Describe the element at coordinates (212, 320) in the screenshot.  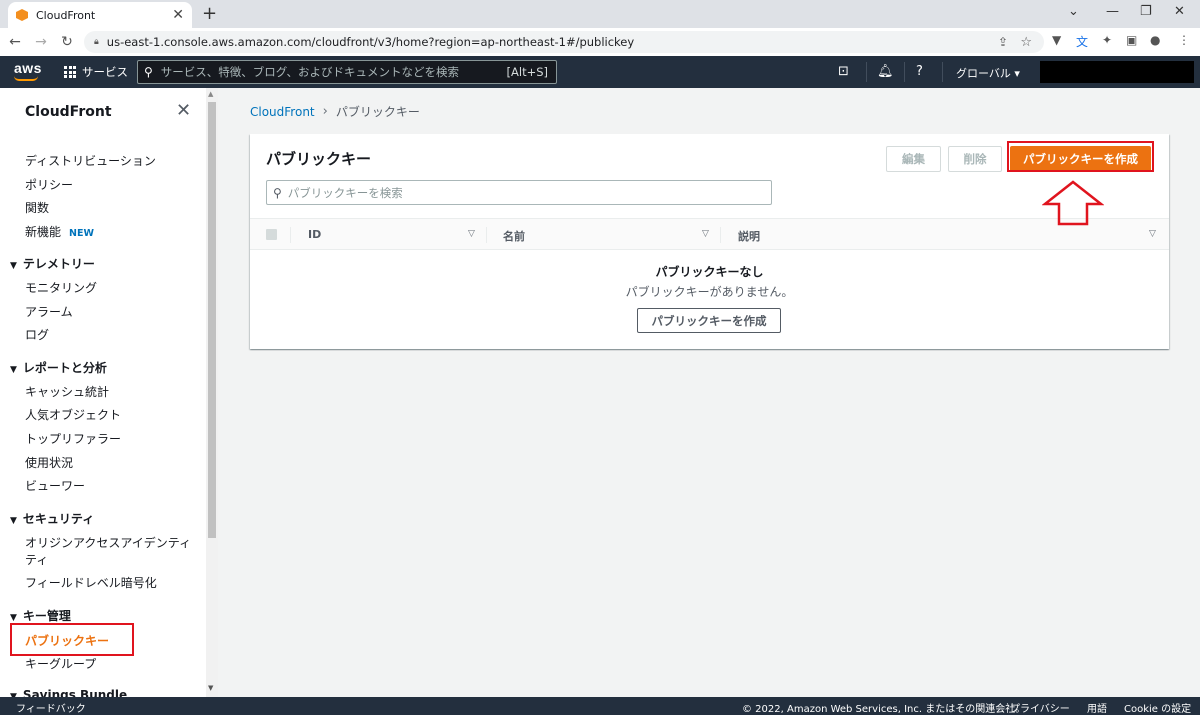
I see `sidebar-scrollbar-thumb` at that location.